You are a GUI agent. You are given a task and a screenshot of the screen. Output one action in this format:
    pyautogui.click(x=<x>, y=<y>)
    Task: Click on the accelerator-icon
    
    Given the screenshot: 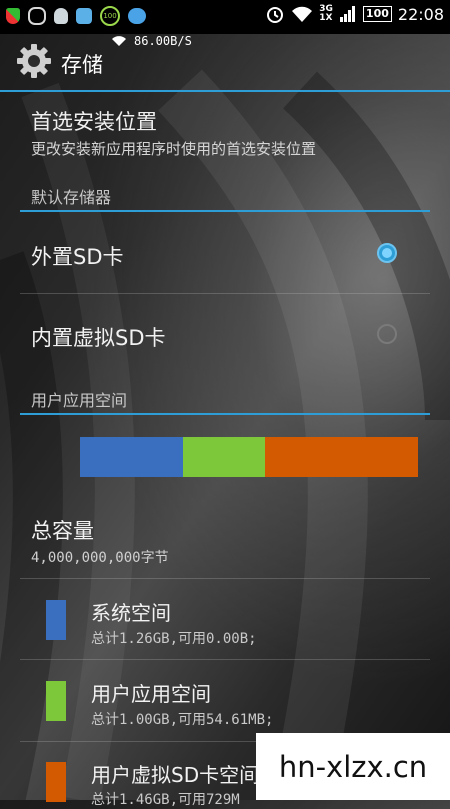 What is the action you would take?
    pyautogui.click(x=84, y=16)
    